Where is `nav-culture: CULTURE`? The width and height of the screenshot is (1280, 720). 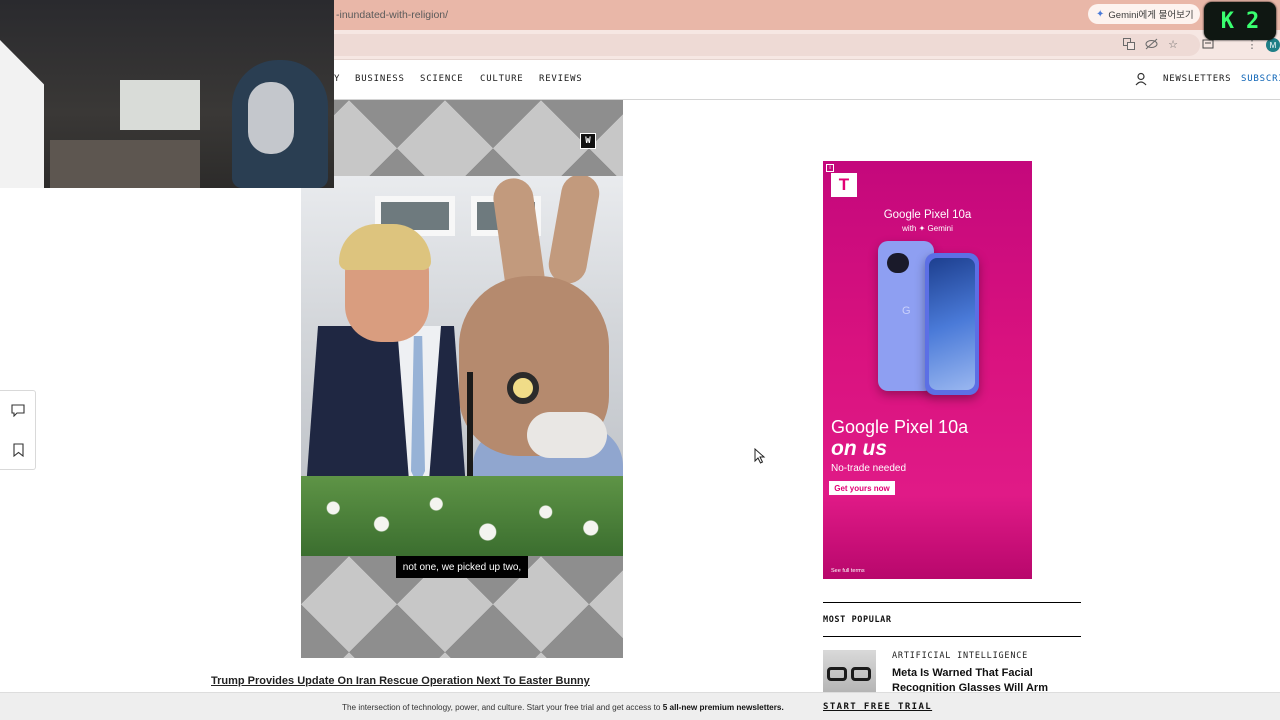 nav-culture: CULTURE is located at coordinates (502, 79).